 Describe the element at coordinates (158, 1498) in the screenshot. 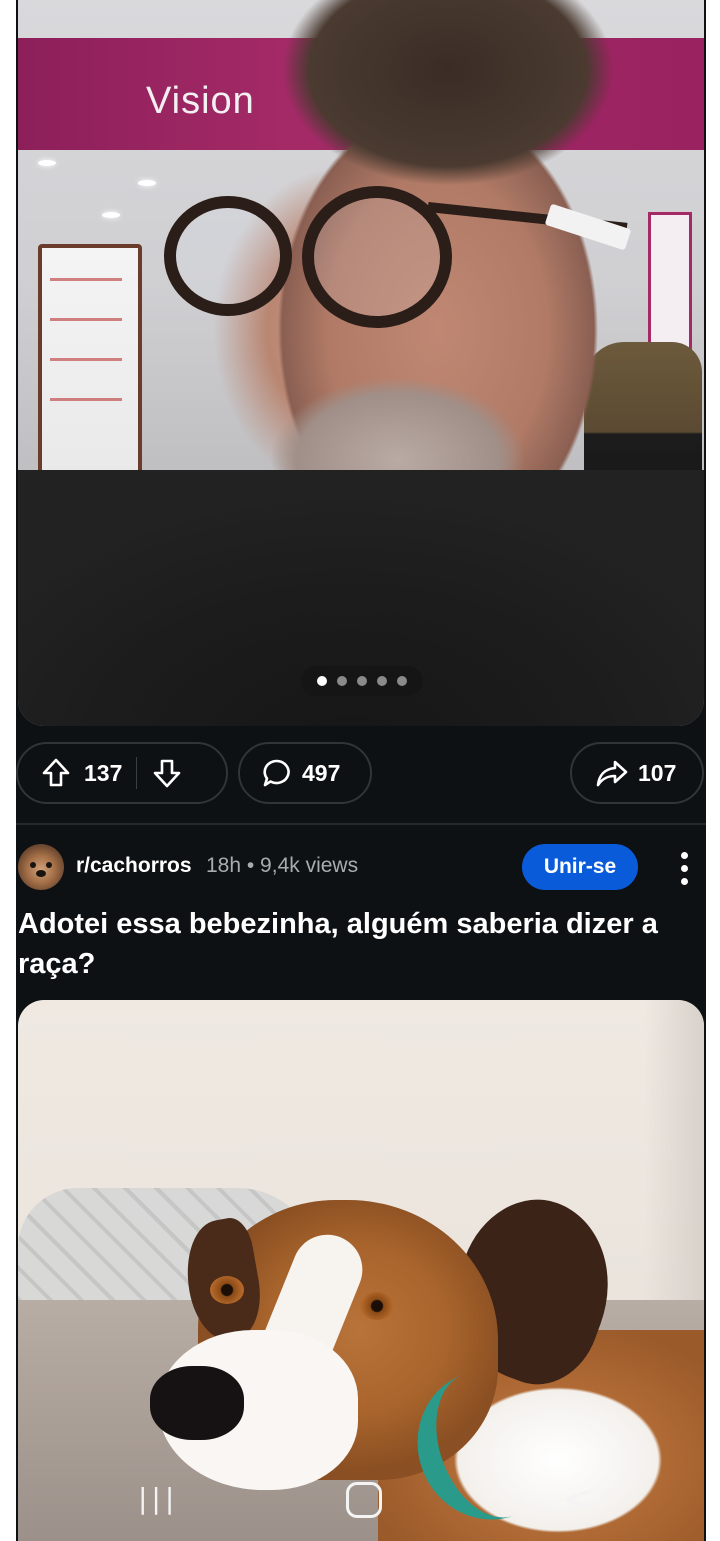

I see `recents-icon: |||` at that location.